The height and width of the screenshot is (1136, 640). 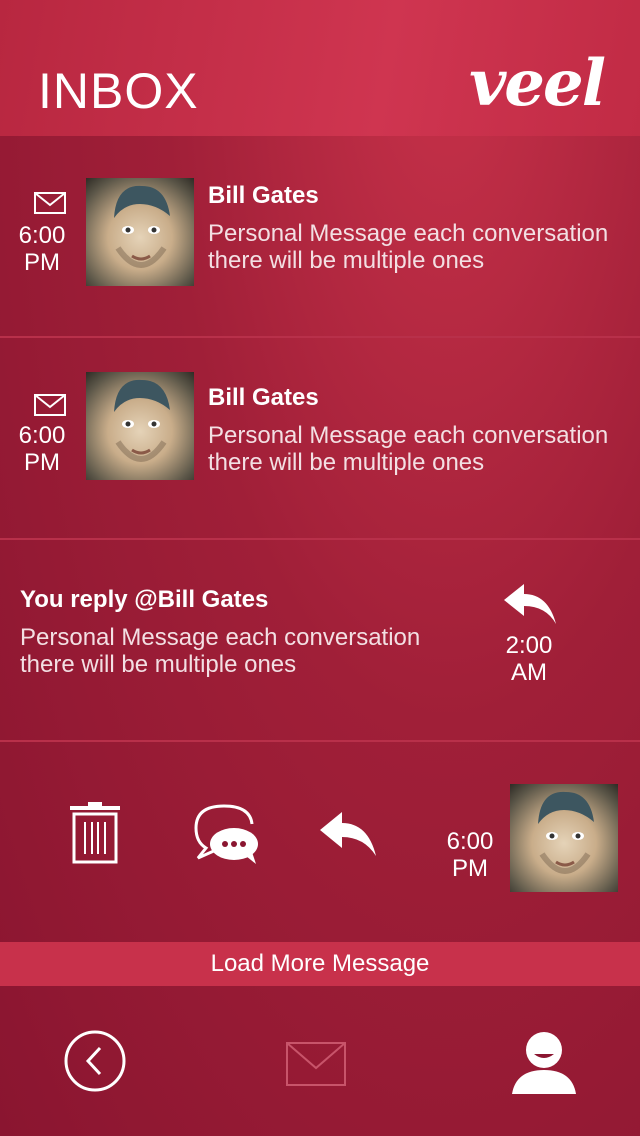 I want to click on profile-icon, so click(x=544, y=1062).